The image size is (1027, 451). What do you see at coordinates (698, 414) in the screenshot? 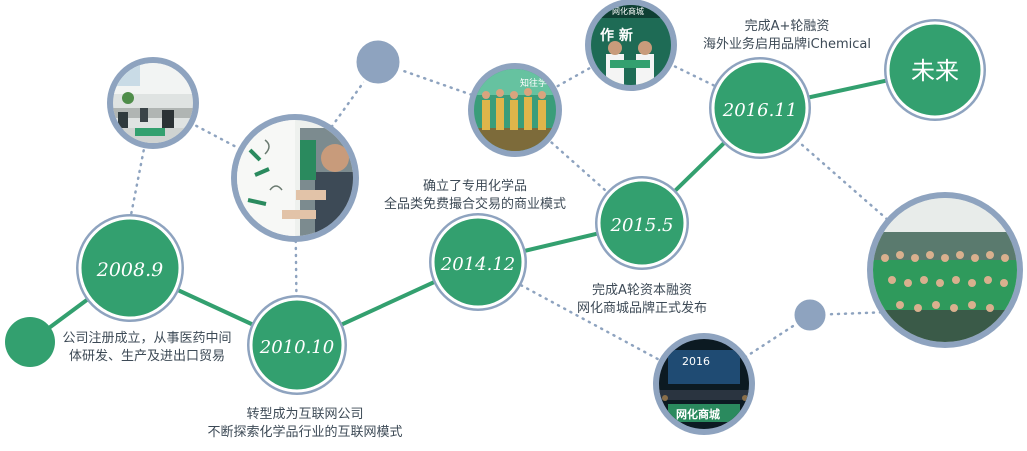
I see `launch-logo-text: 网化商城` at bounding box center [698, 414].